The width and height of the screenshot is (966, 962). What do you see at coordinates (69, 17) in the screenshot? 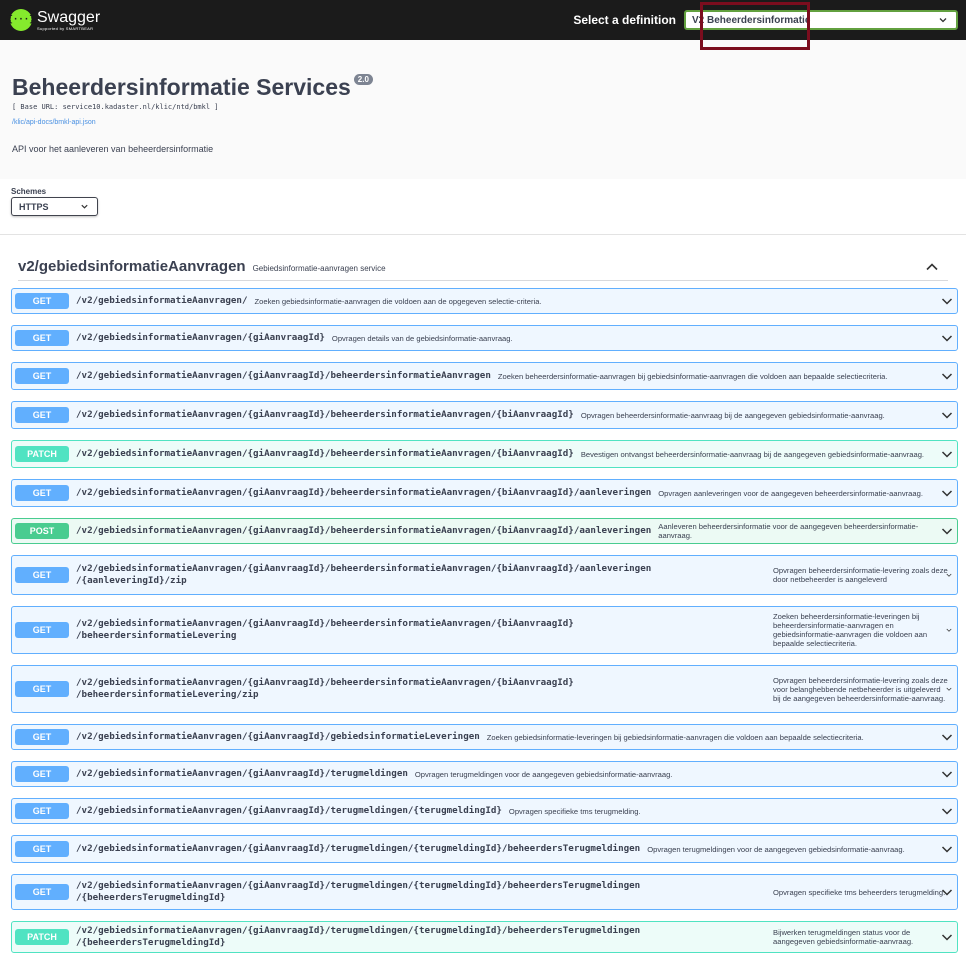
I see `logo-name: Swagger` at bounding box center [69, 17].